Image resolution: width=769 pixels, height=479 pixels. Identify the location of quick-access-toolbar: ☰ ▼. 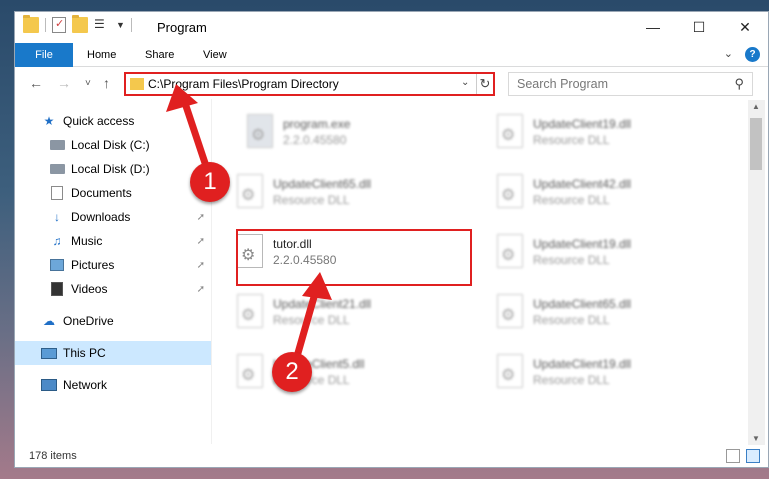
(77, 24).